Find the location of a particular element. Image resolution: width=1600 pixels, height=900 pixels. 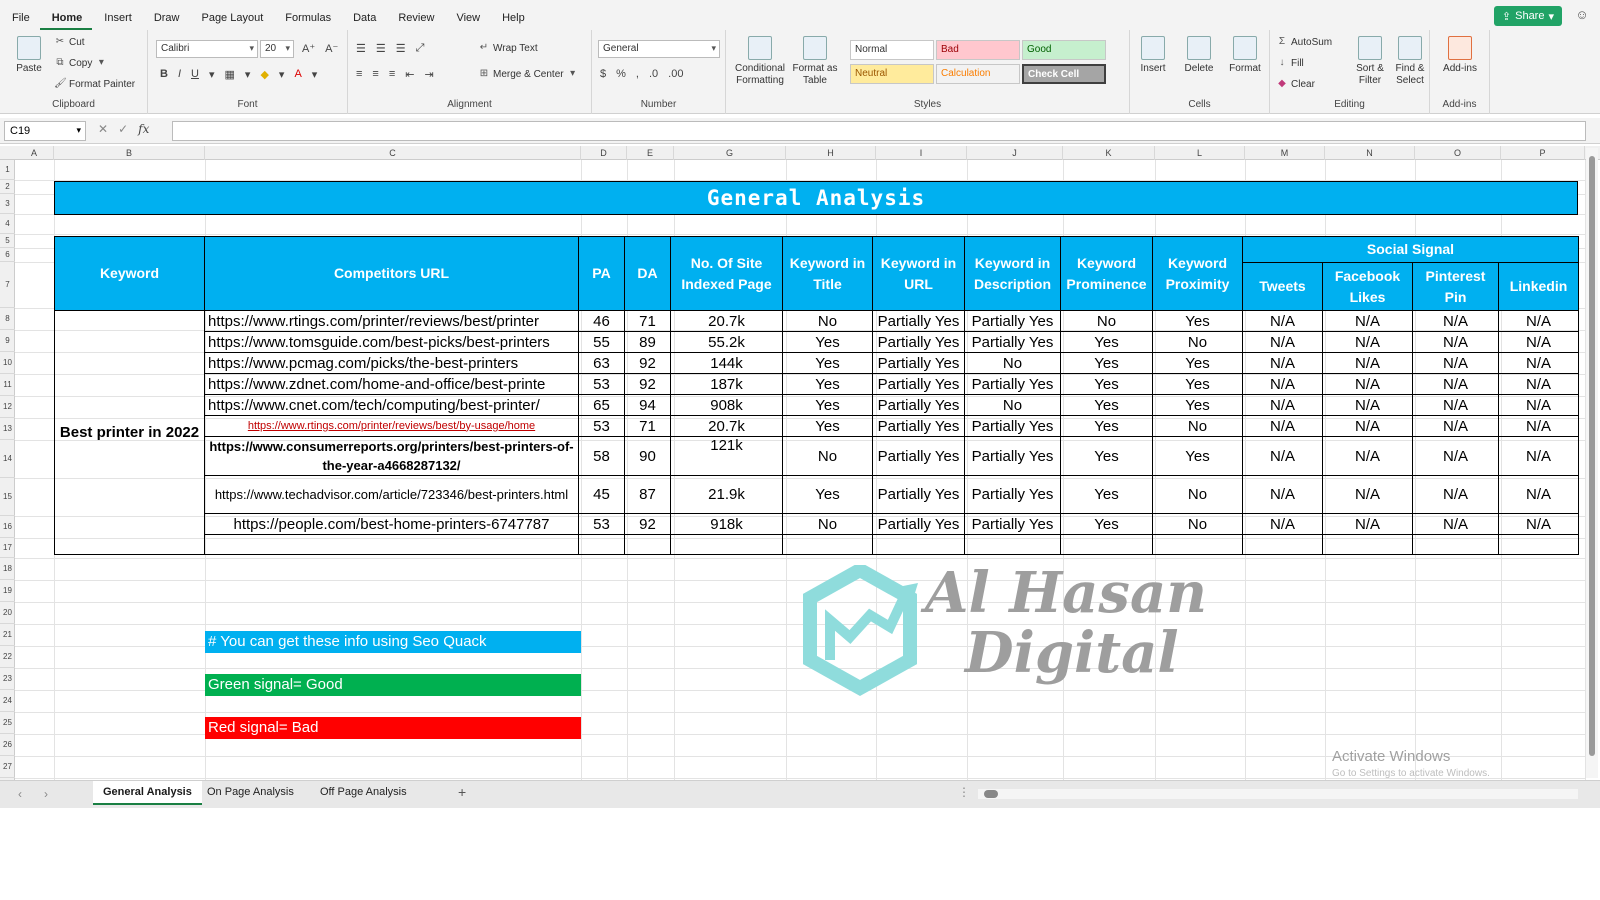

row-header: 15 is located at coordinates (7, 497).